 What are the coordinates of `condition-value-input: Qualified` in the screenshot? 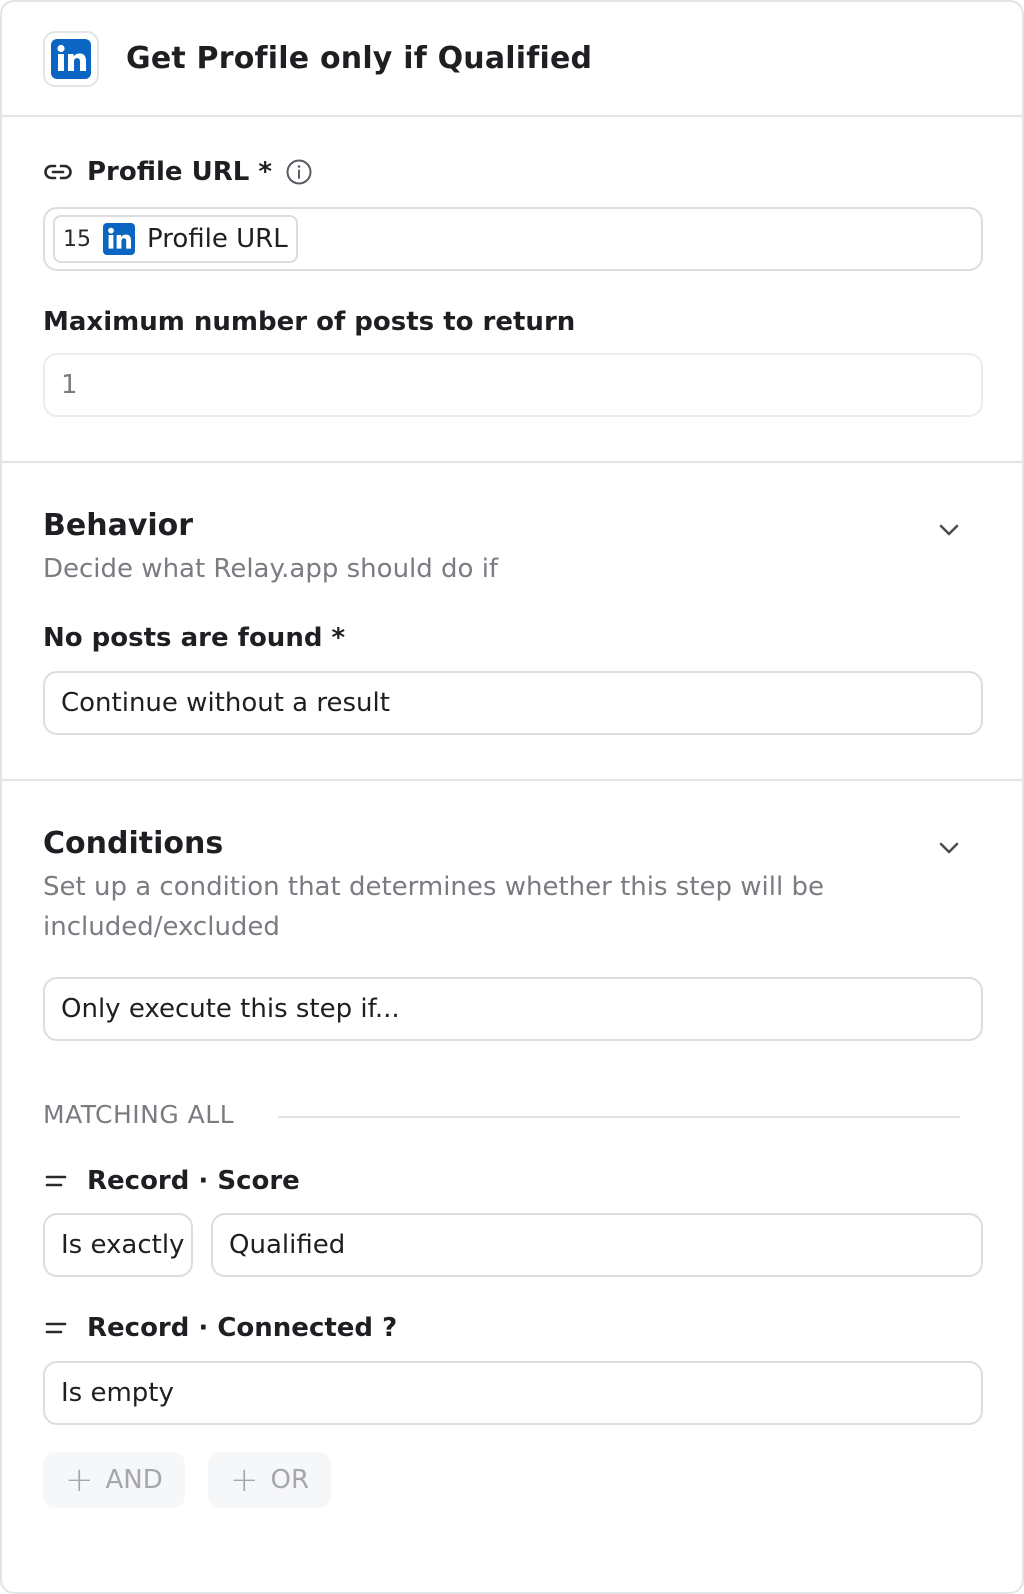 It's located at (597, 1245).